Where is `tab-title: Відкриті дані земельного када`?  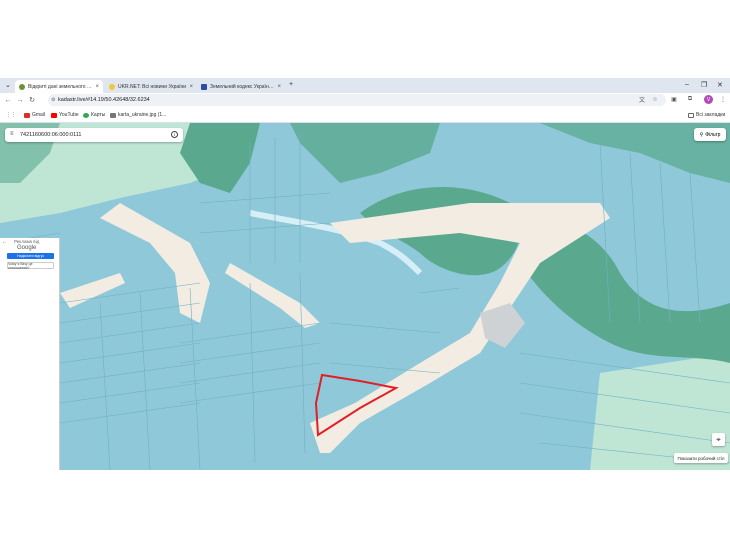
tab-title: Відкриті дані земельного када is located at coordinates (60, 86).